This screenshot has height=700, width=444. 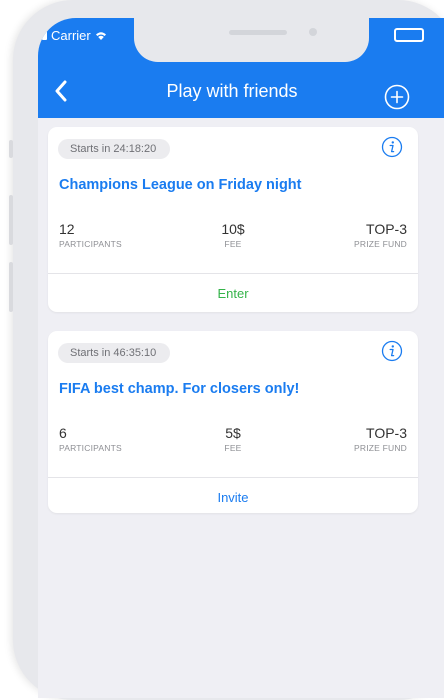 I want to click on status-carrier: Carrier, so click(x=74, y=35).